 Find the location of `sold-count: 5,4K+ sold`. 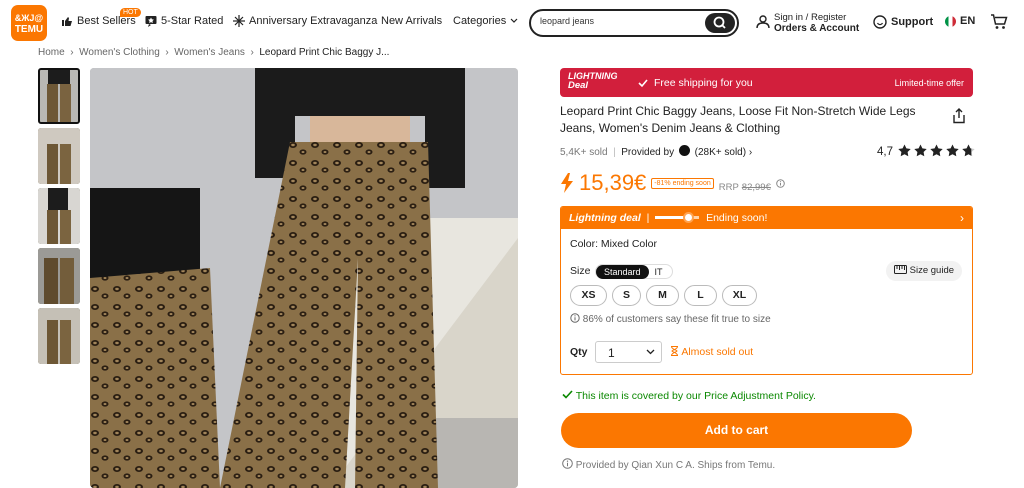

sold-count: 5,4K+ sold is located at coordinates (584, 152).